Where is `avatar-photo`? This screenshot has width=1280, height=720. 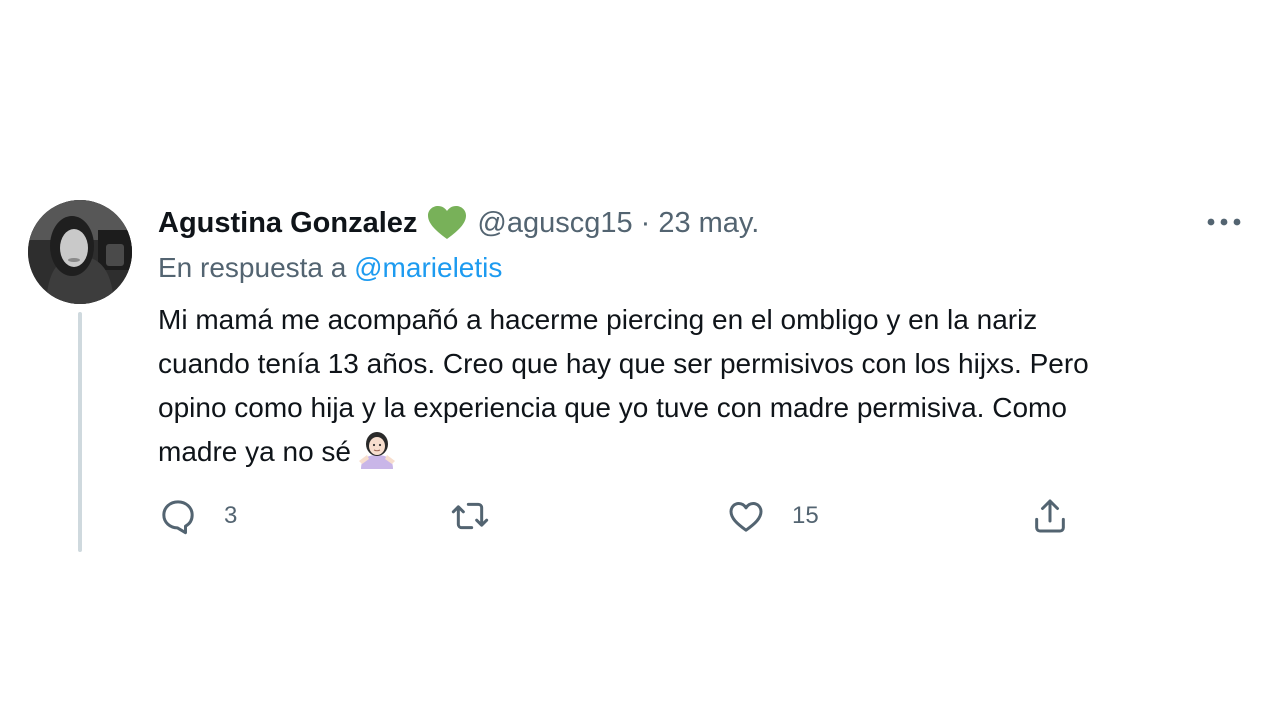
avatar-photo is located at coordinates (80, 252).